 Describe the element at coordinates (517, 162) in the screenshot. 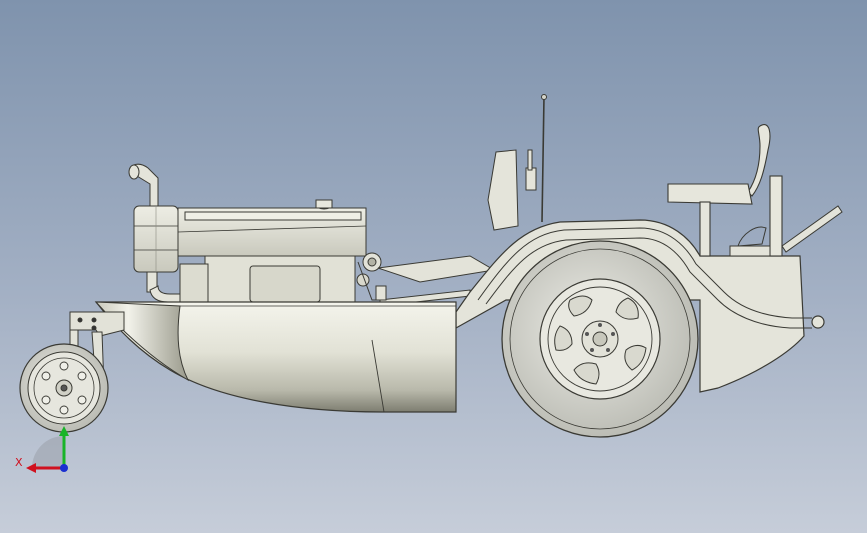

I see `control-tower` at that location.